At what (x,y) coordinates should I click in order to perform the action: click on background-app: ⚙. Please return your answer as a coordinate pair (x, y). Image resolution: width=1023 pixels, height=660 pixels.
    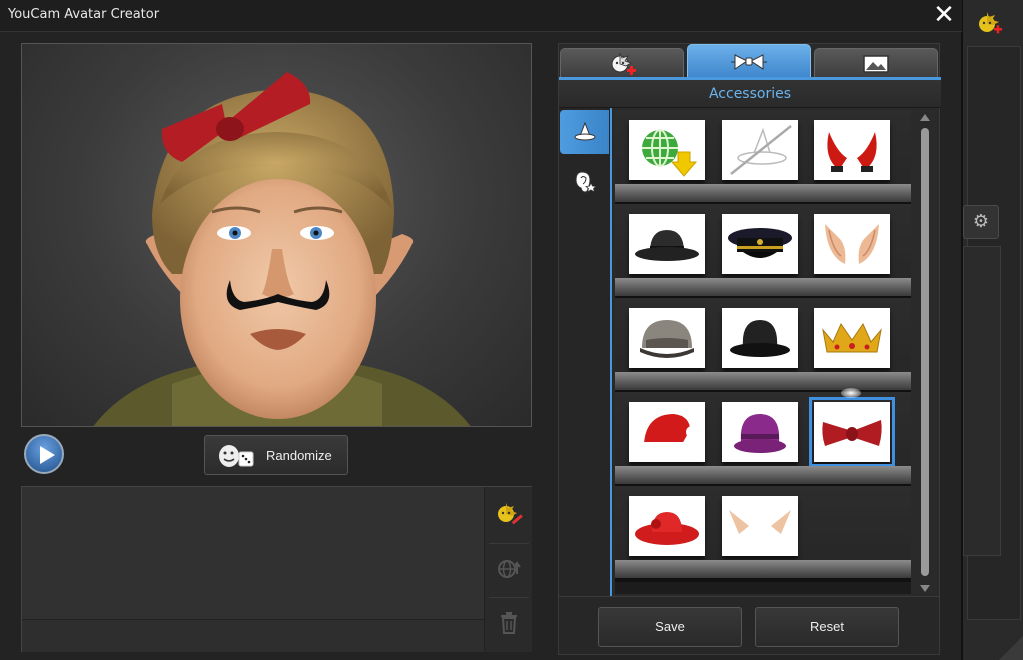
    Looking at the image, I should click on (992, 330).